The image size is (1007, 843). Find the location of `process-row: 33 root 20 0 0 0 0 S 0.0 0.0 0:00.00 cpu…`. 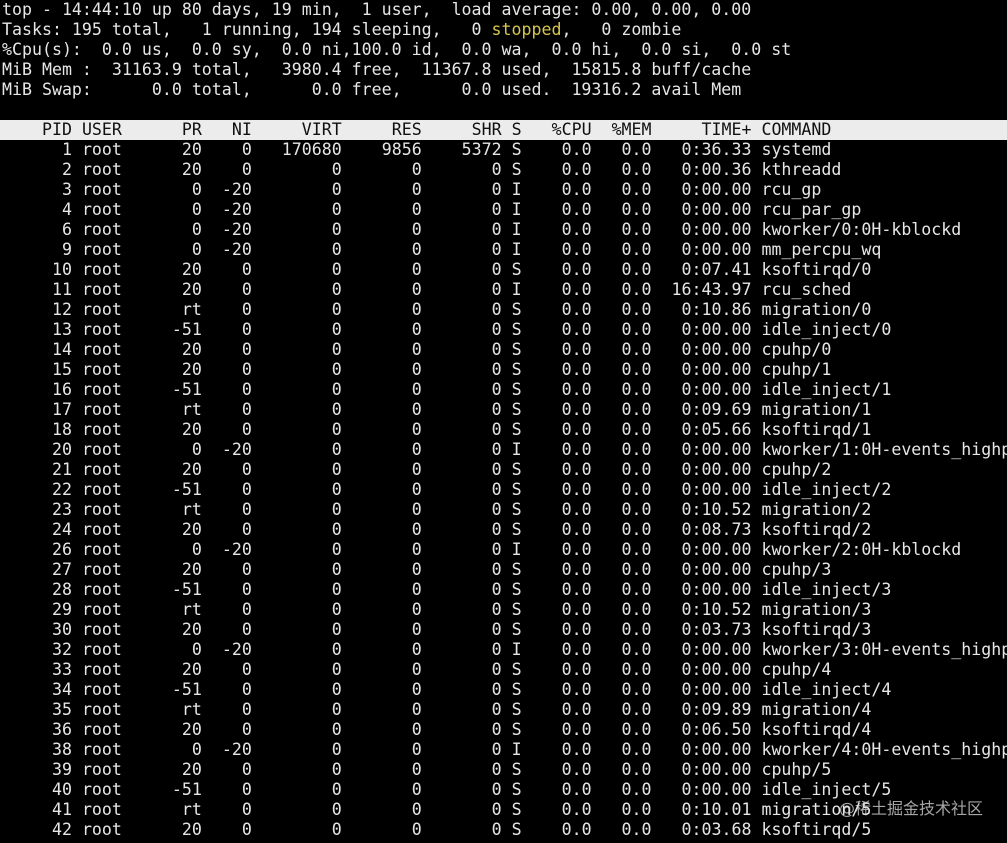

process-row: 33 root 20 0 0 0 0 S 0.0 0.0 0:00.00 cpu… is located at coordinates (416, 670).